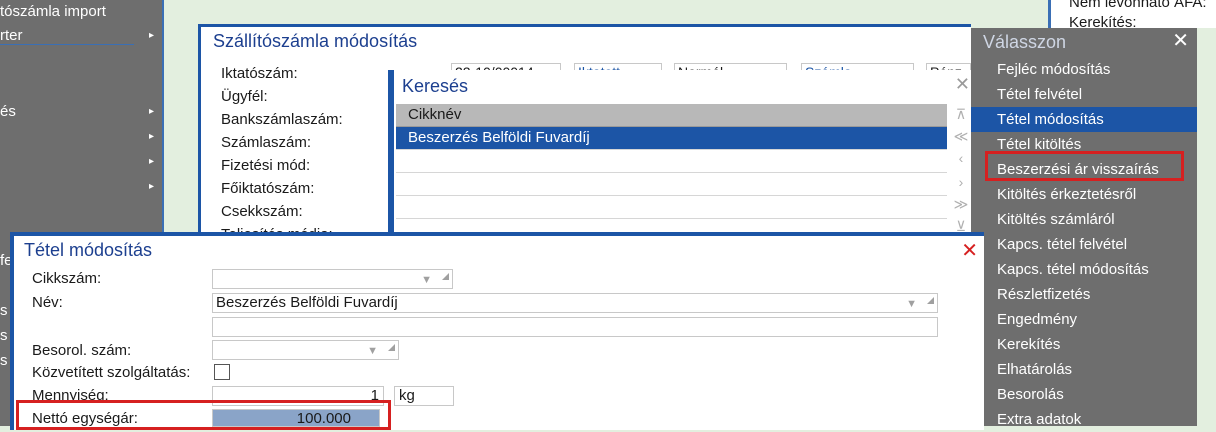 The image size is (1216, 432). What do you see at coordinates (1084, 319) in the screenshot?
I see `menu-item-engedmeny: Engedmény` at bounding box center [1084, 319].